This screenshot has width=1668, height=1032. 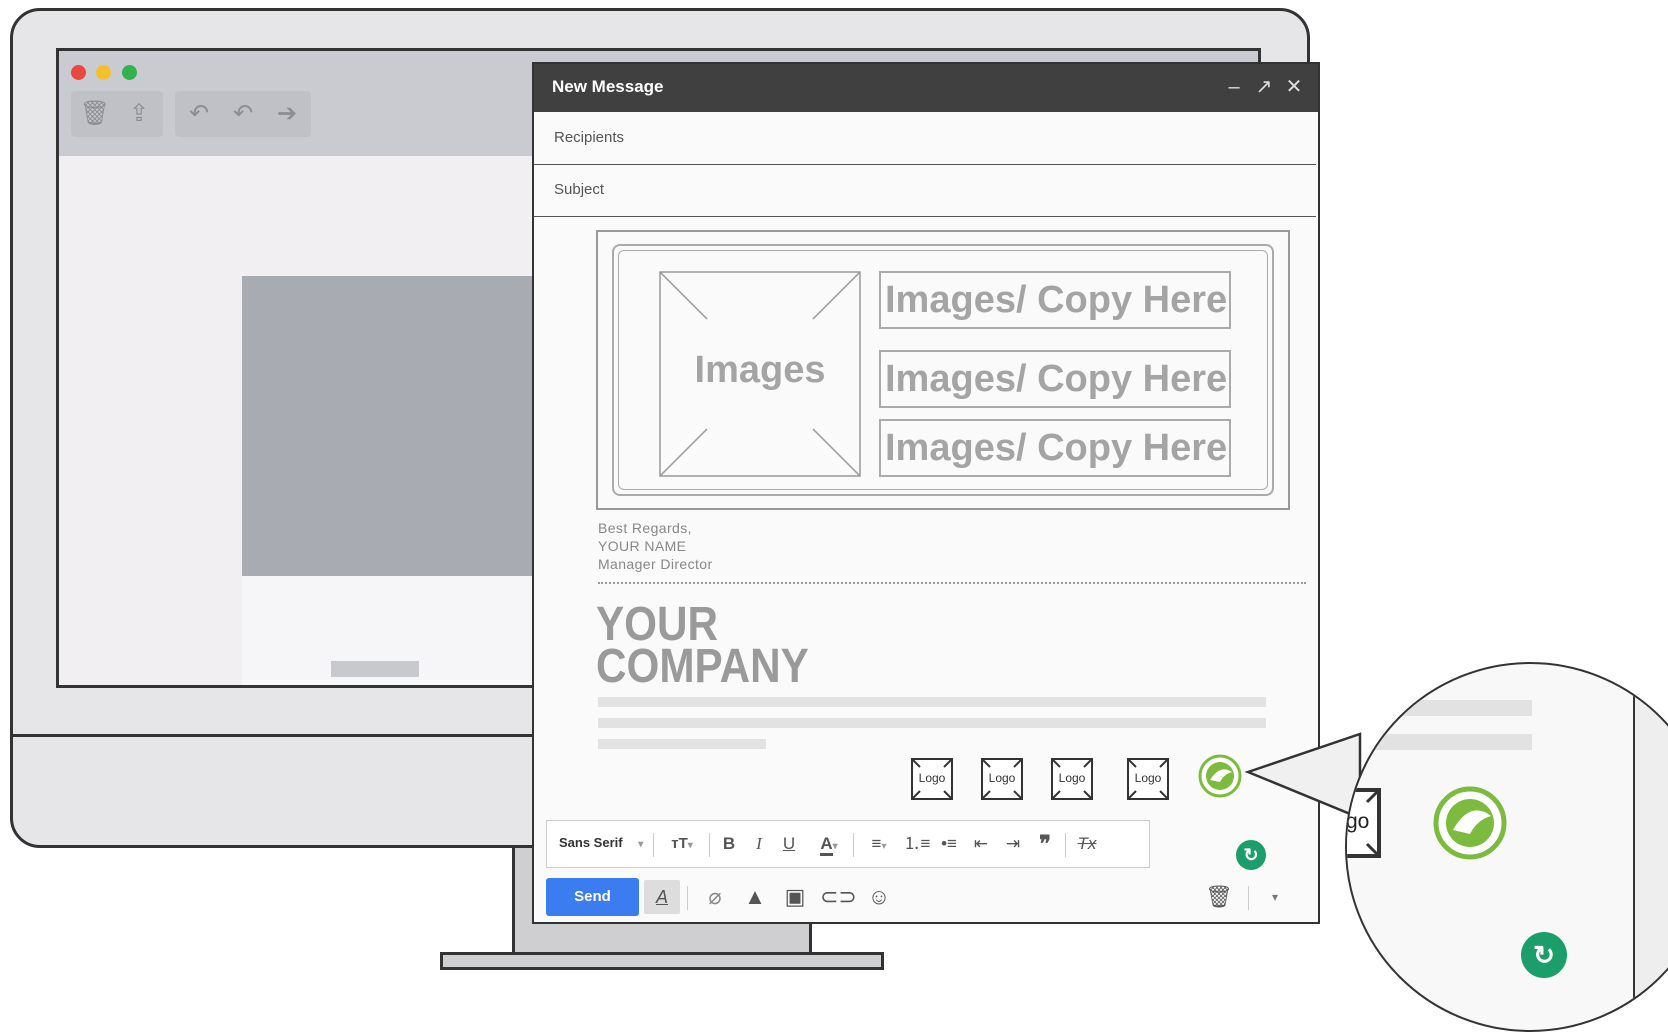 I want to click on zoom-window-edge, so click(x=1650, y=847).